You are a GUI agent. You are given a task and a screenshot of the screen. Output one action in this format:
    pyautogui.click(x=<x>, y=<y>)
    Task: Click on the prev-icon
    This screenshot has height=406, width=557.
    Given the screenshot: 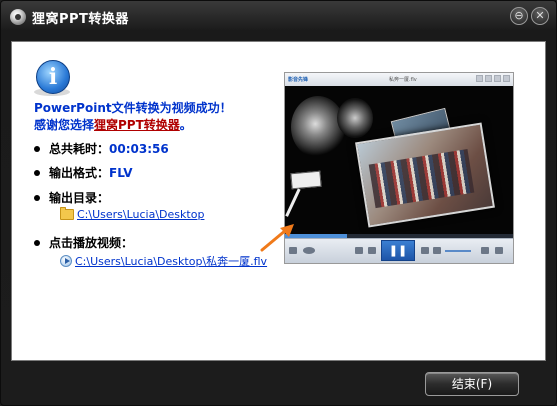 What is the action you would take?
    pyautogui.click(x=372, y=250)
    